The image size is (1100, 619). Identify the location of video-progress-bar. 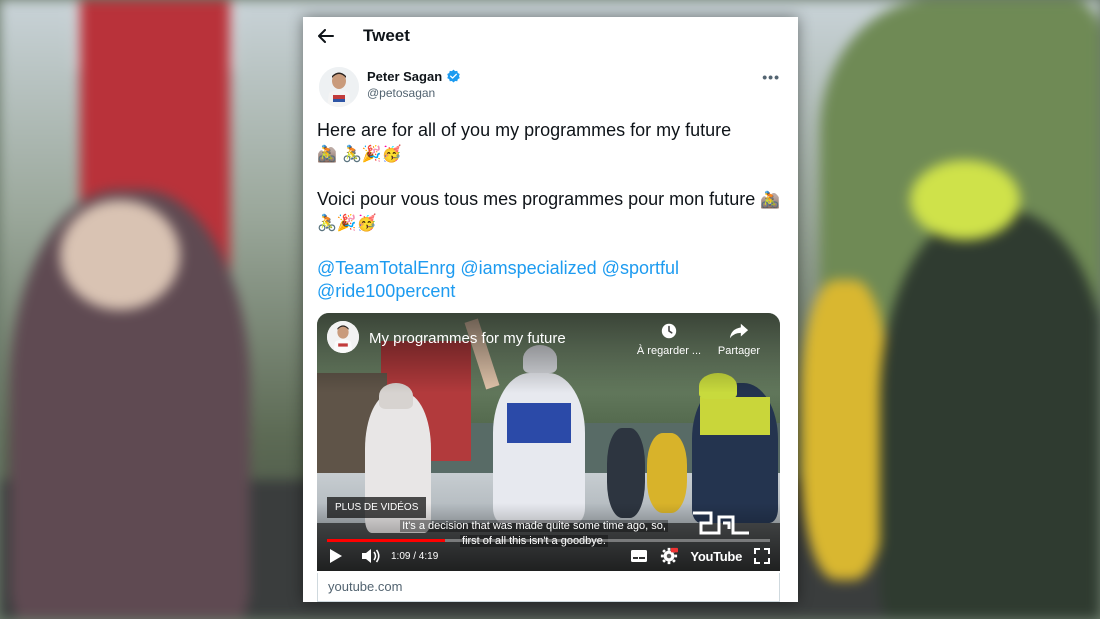
(548, 540).